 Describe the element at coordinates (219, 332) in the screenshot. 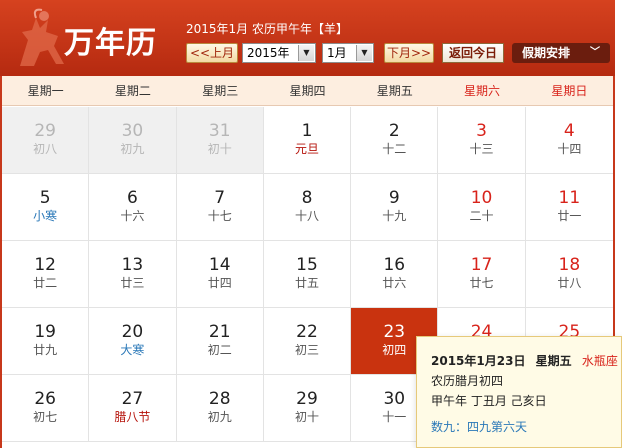

I see `day-number: 21` at that location.